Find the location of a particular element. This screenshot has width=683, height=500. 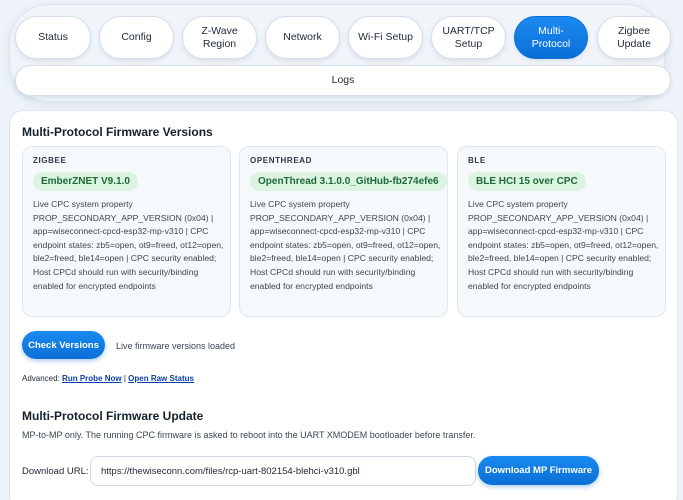

tab-zwave-region: Z-Wave Region is located at coordinates (219, 37).